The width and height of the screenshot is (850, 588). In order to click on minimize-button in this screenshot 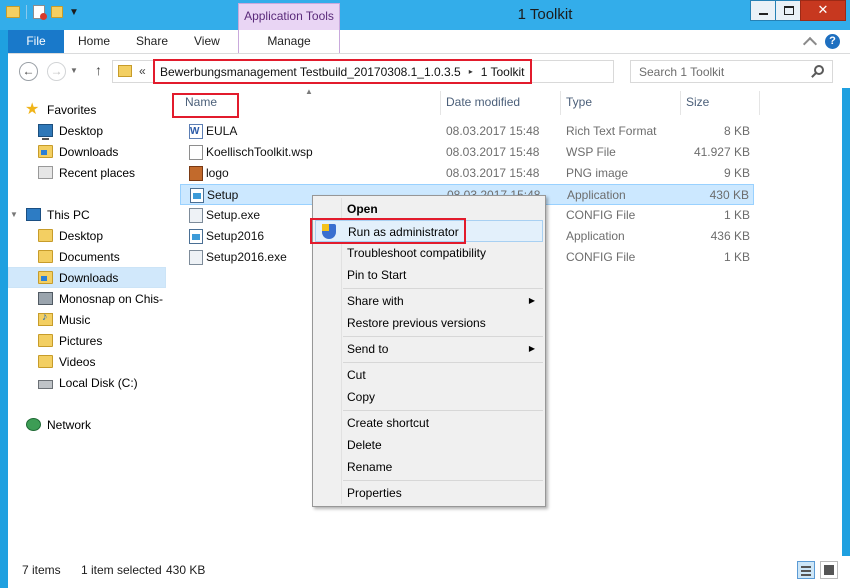, I will do `click(763, 10)`.